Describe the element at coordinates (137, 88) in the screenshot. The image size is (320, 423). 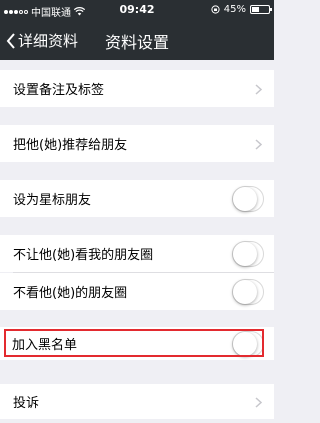
I see `row-remark-tags: 设置备注及标签` at that location.